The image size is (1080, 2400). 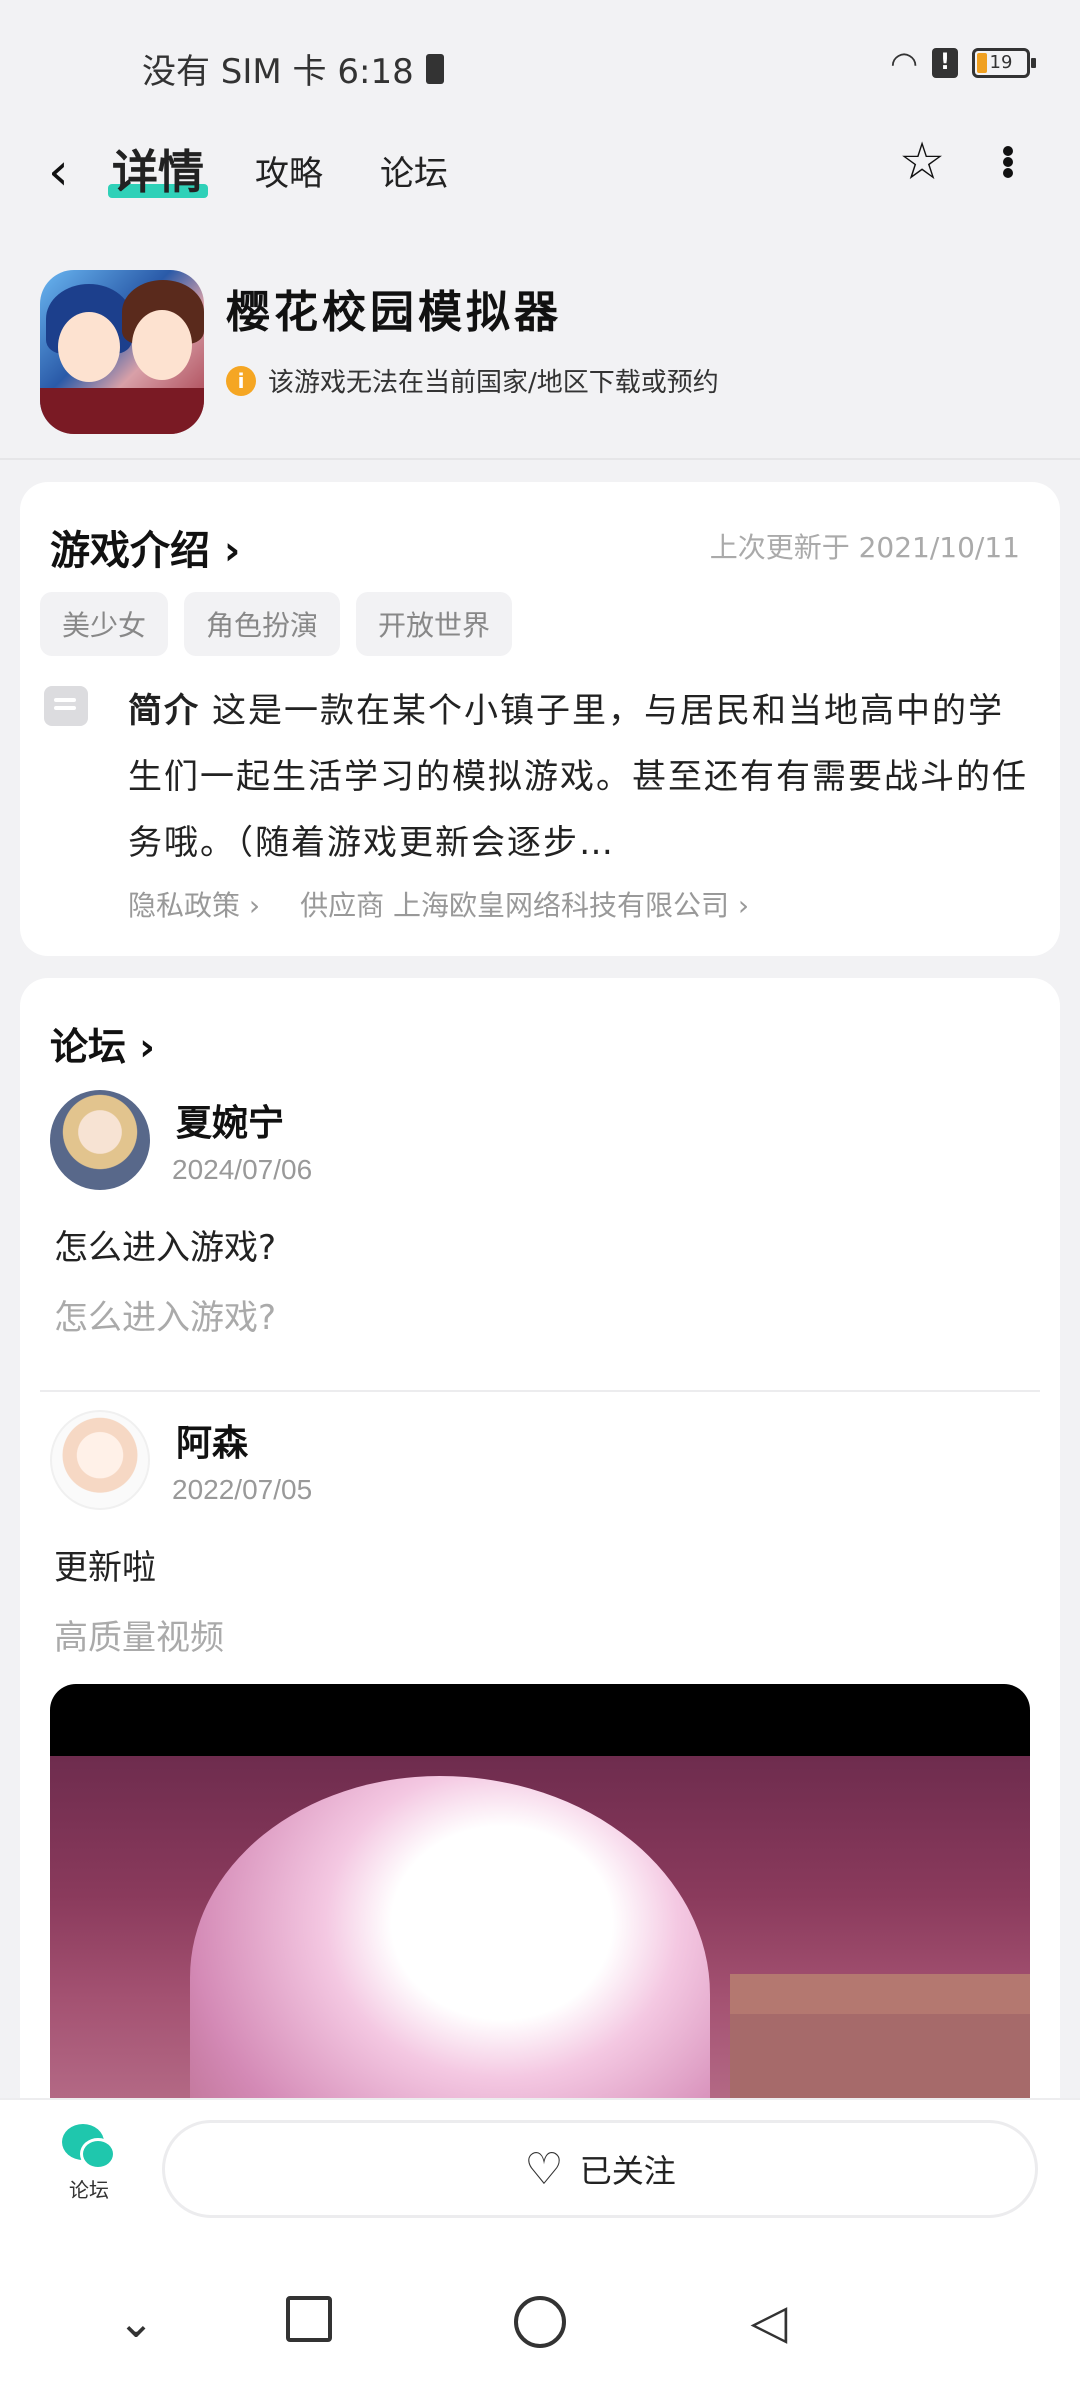 I want to click on tab-forum: 论坛, so click(x=414, y=170).